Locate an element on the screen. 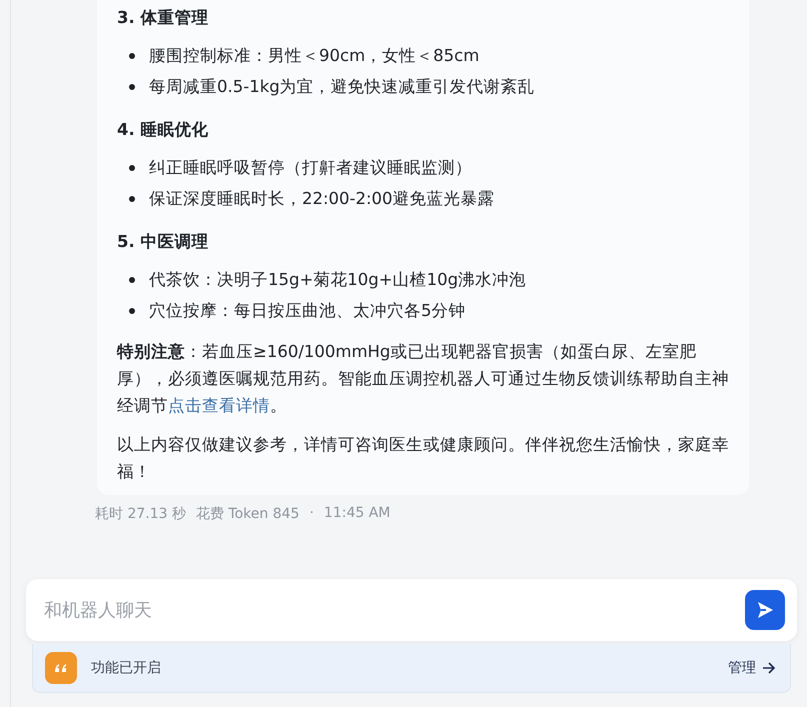 Image resolution: width=807 pixels, height=707 pixels. details-link: 点击查看详情 is located at coordinates (219, 405).